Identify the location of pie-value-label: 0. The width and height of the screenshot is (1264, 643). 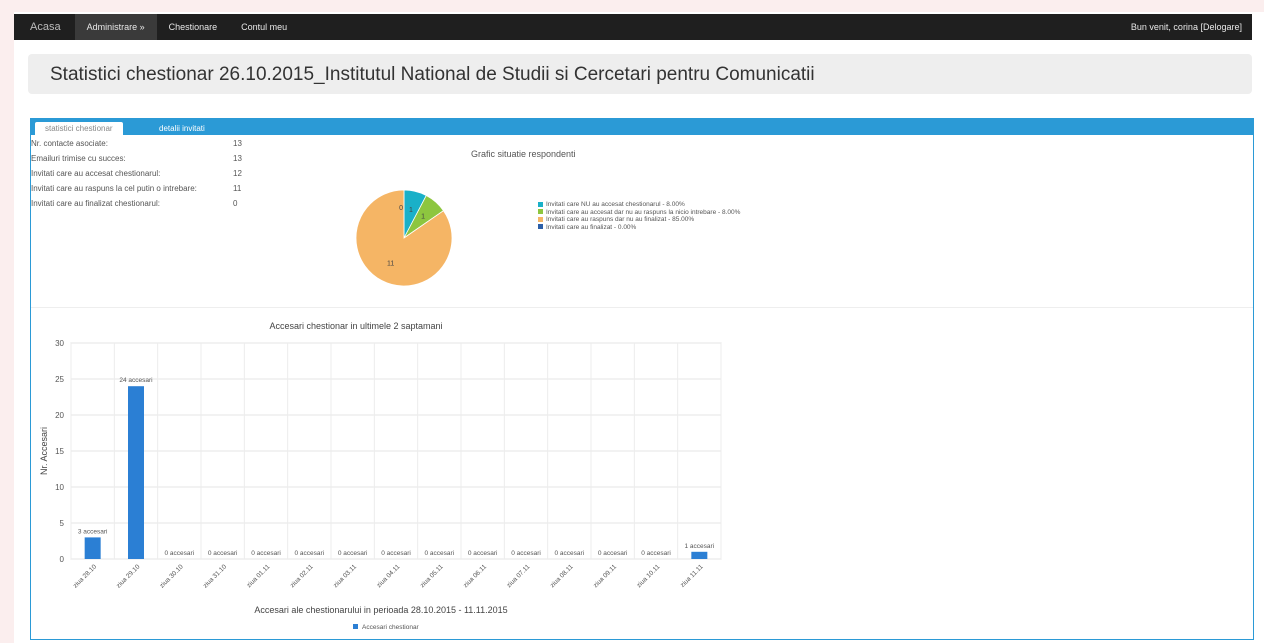
(401, 208).